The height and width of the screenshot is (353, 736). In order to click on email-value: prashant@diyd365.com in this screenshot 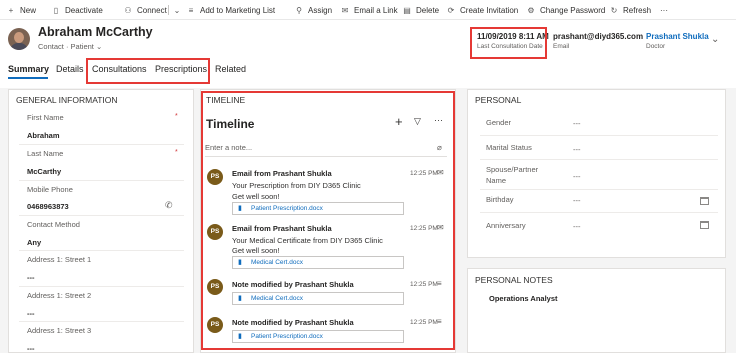, I will do `click(598, 36)`.